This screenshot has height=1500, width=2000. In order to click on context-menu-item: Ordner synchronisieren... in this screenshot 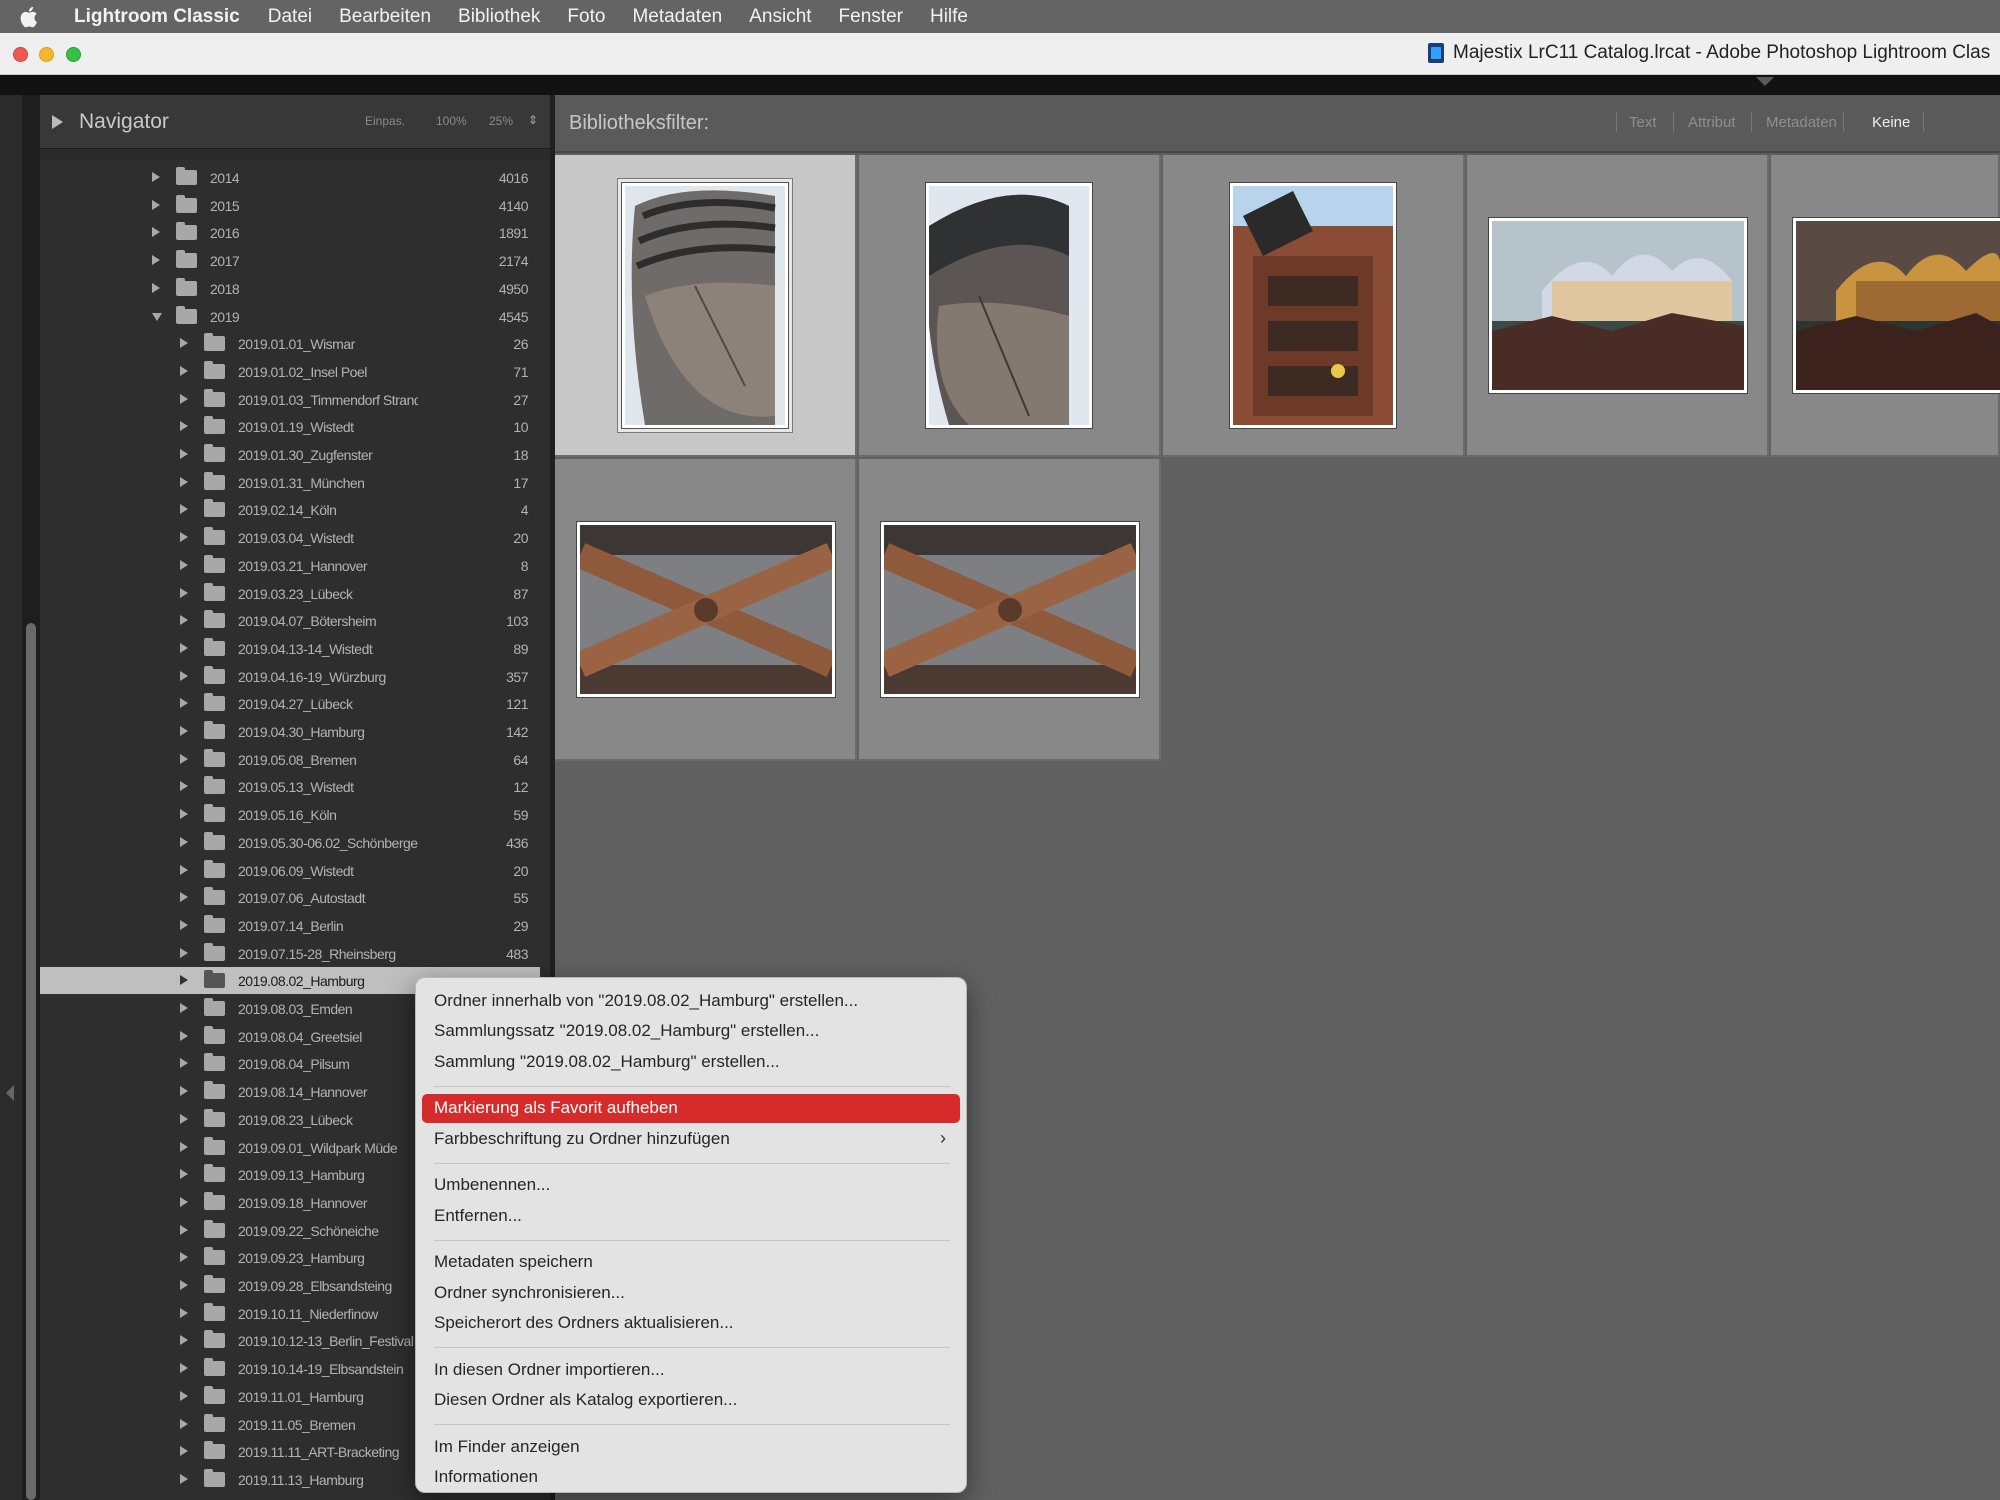, I will do `click(691, 1292)`.